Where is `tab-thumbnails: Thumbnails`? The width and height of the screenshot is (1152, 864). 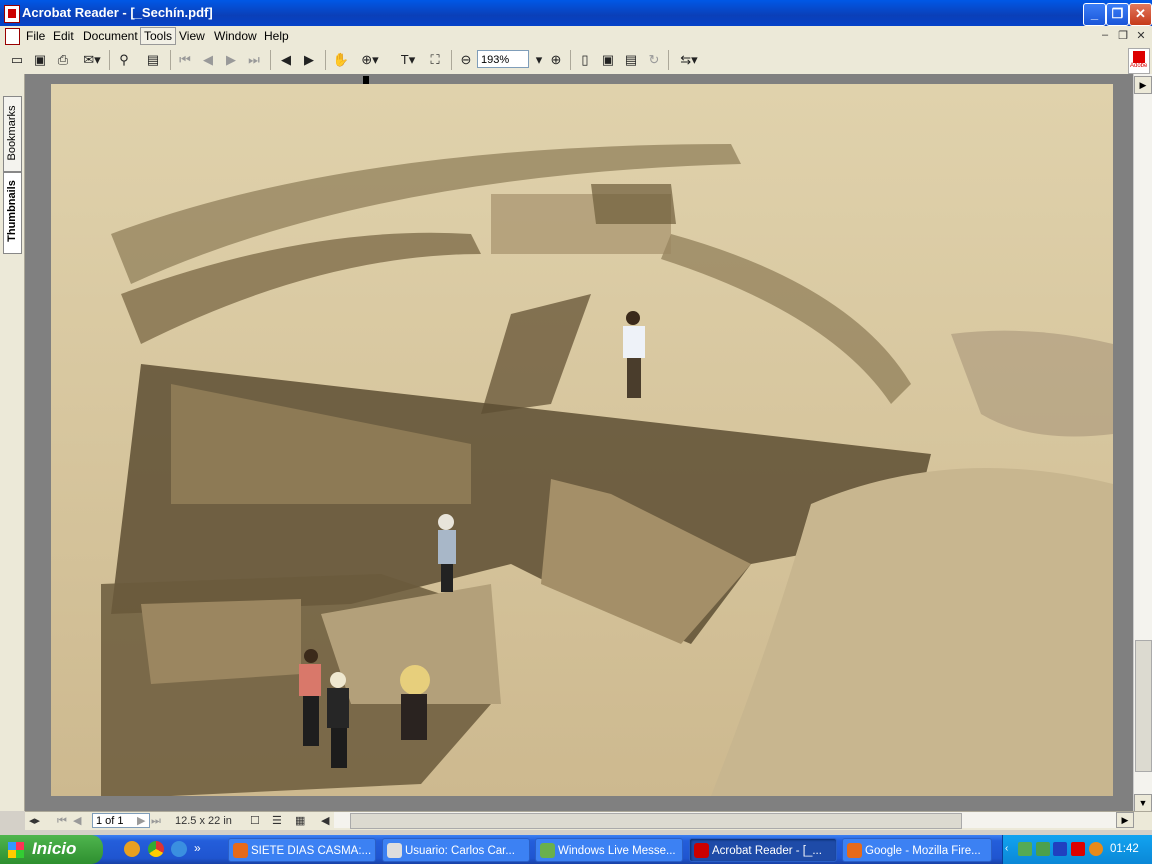
tab-thumbnails: Thumbnails is located at coordinates (12, 213).